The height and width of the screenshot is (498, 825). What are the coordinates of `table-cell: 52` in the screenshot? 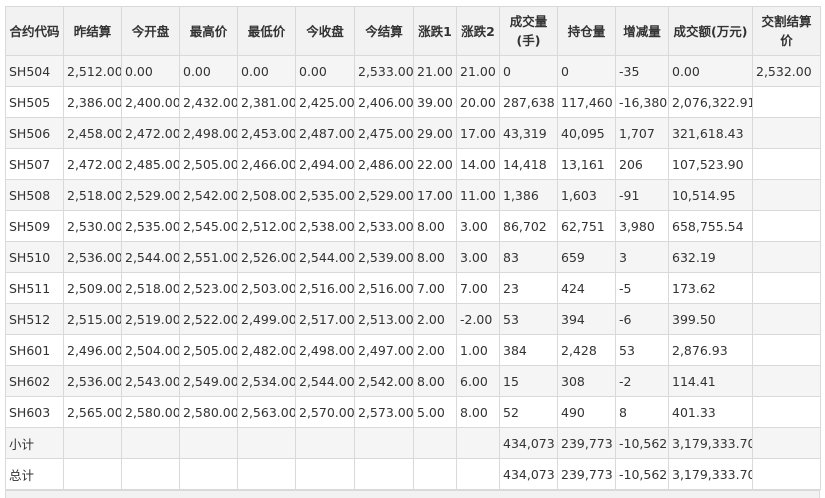 It's located at (528, 412).